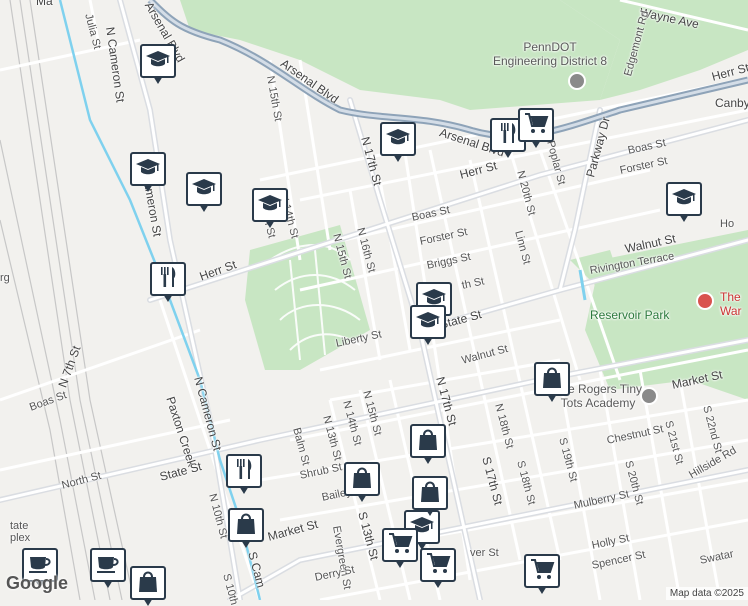  I want to click on reservoir-park-label: Reservoir Park, so click(629, 315).